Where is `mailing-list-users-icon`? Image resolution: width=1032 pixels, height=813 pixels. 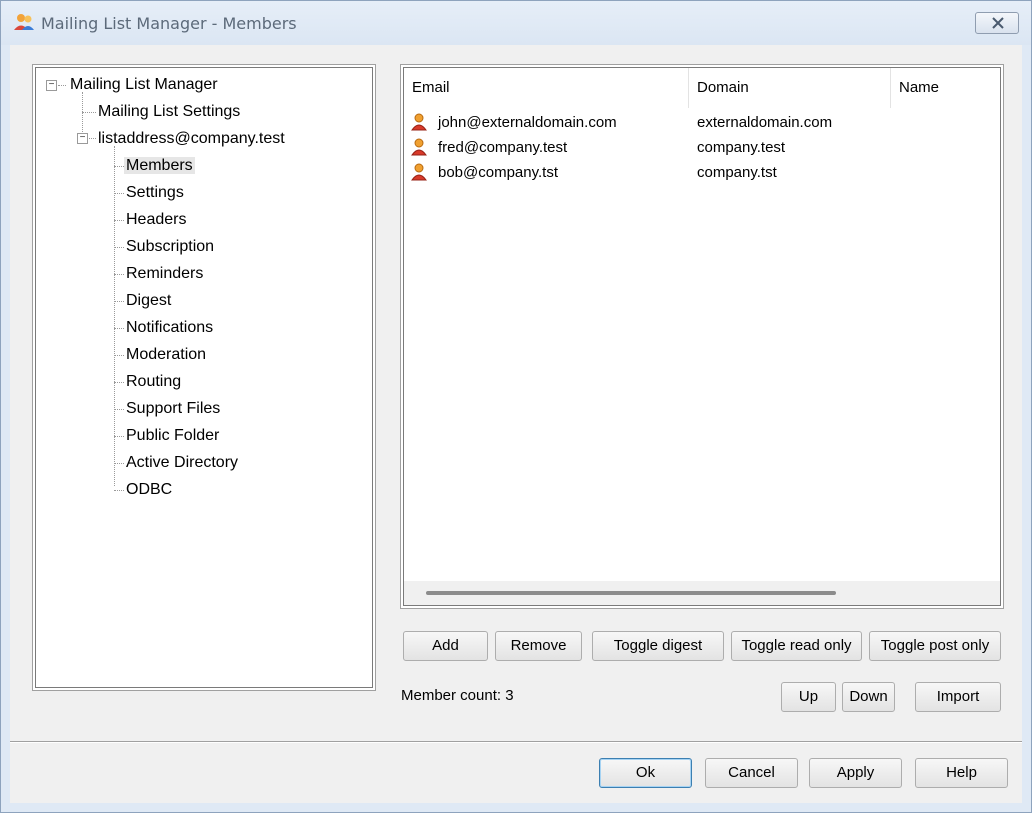
mailing-list-users-icon is located at coordinates (24, 22).